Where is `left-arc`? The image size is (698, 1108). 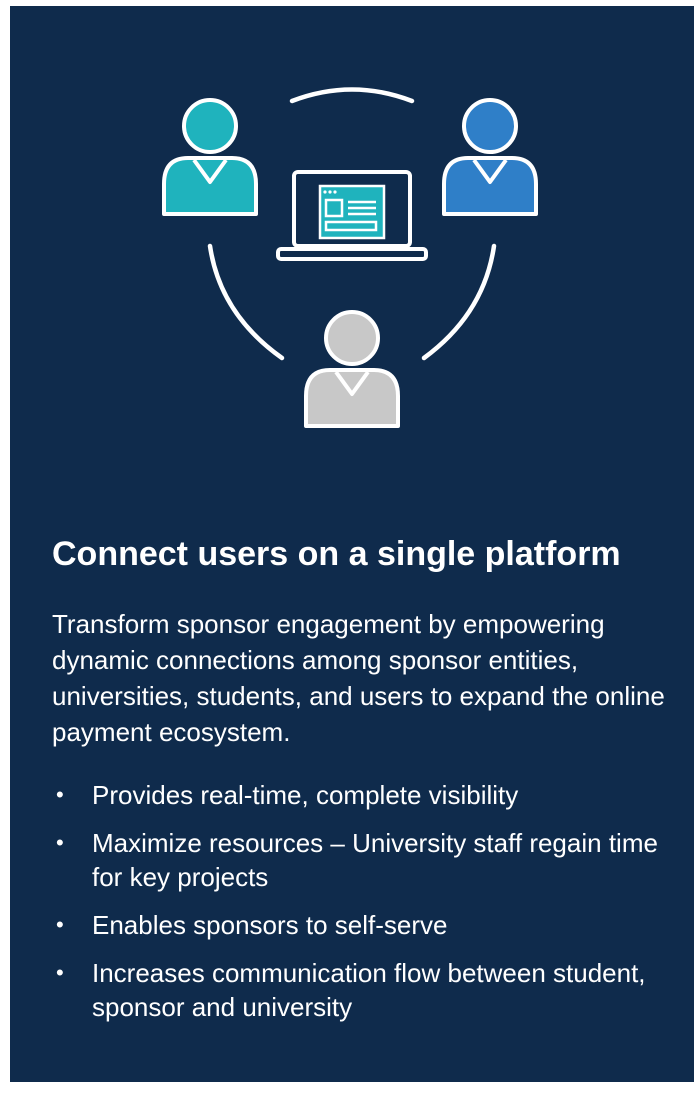 left-arc is located at coordinates (246, 302).